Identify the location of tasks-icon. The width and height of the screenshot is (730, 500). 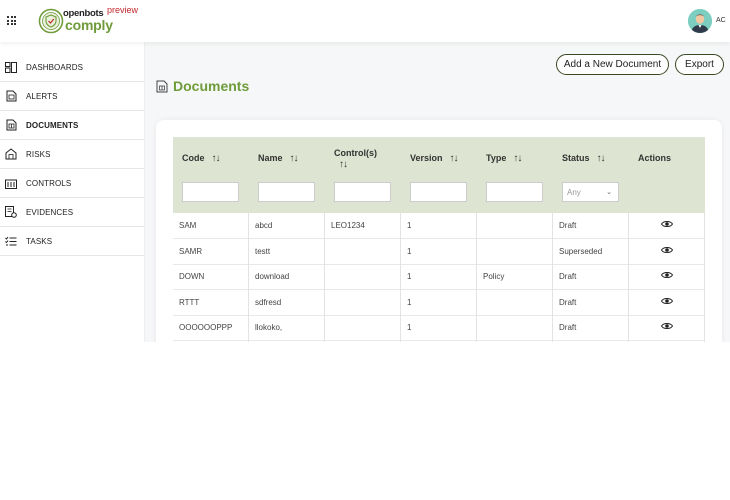
(11, 241).